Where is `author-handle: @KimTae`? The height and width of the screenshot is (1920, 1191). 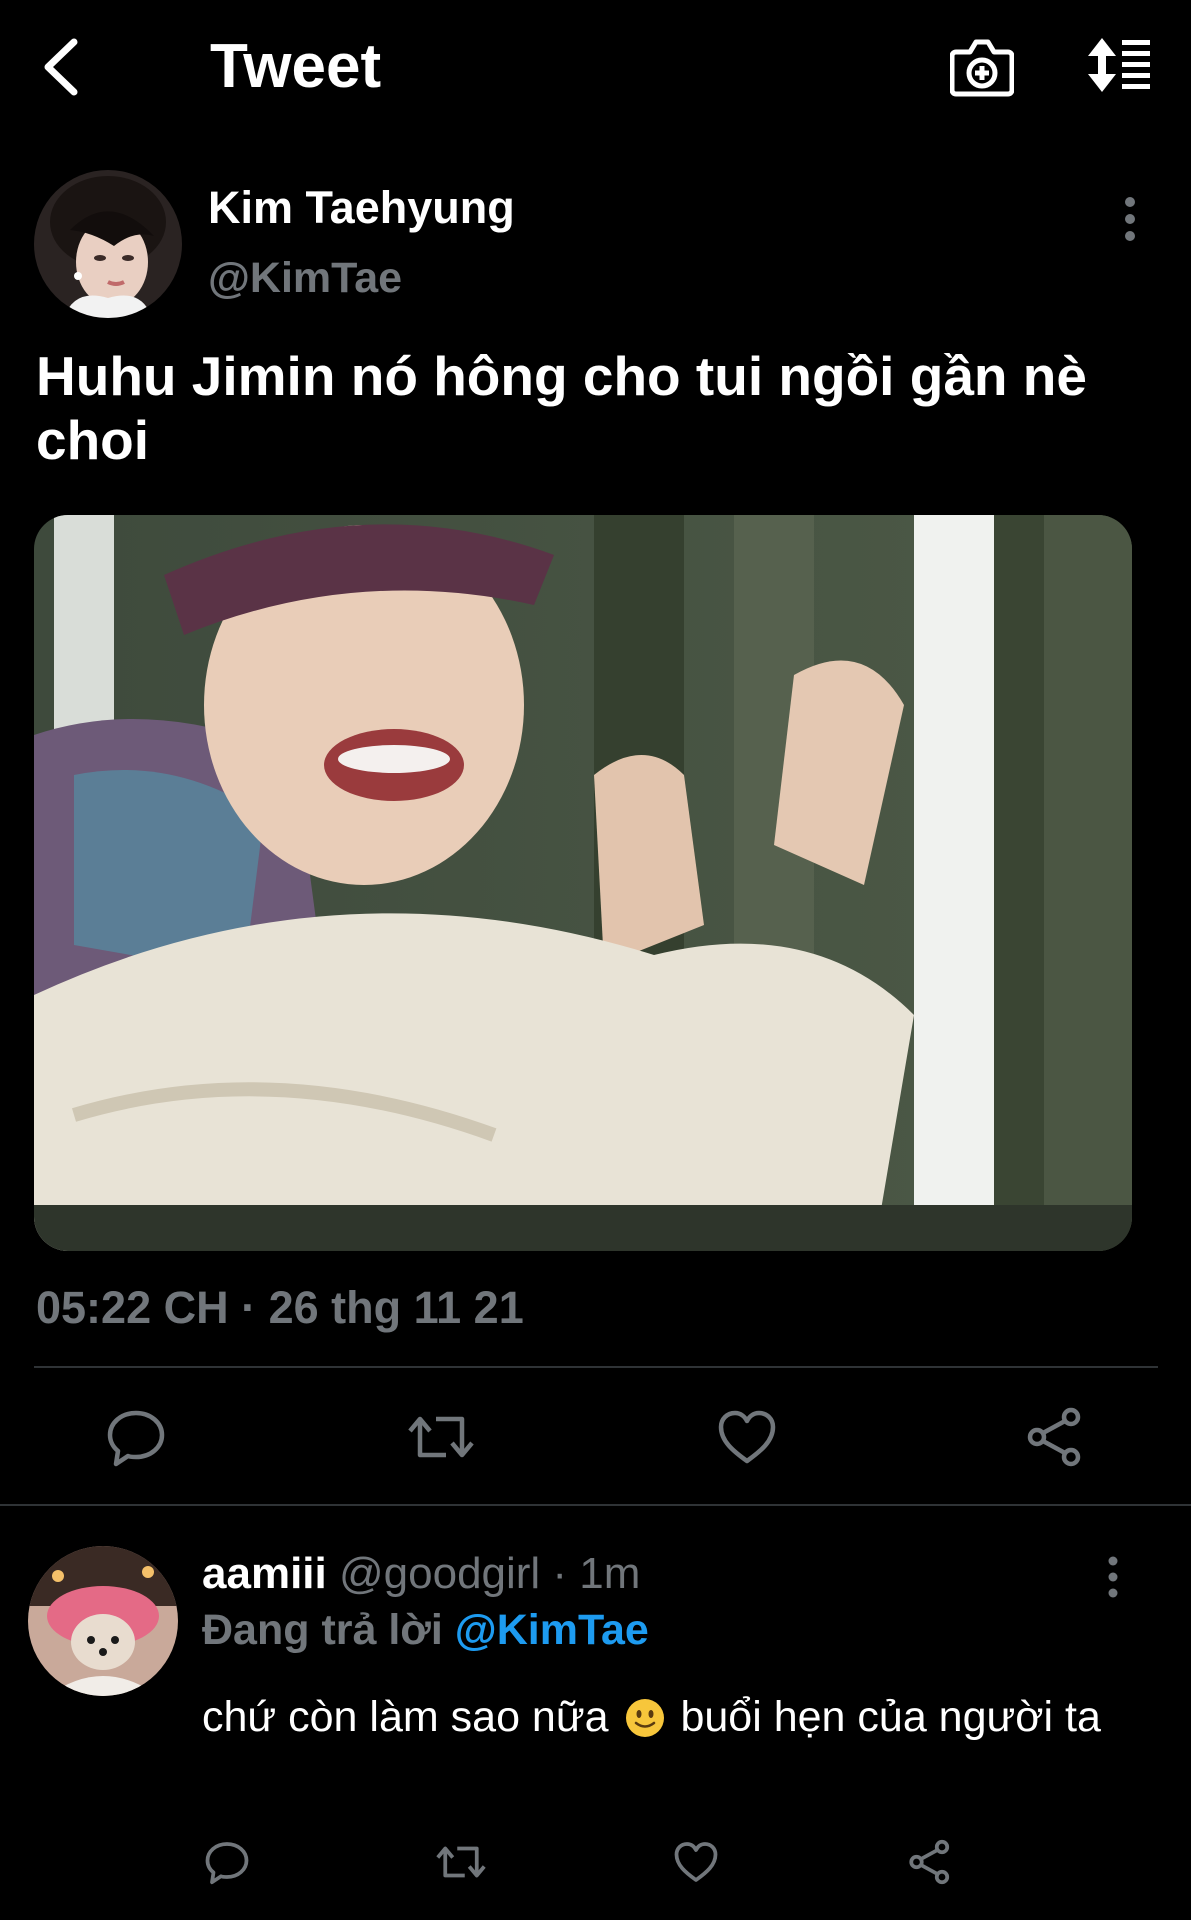 author-handle: @KimTae is located at coordinates (305, 278).